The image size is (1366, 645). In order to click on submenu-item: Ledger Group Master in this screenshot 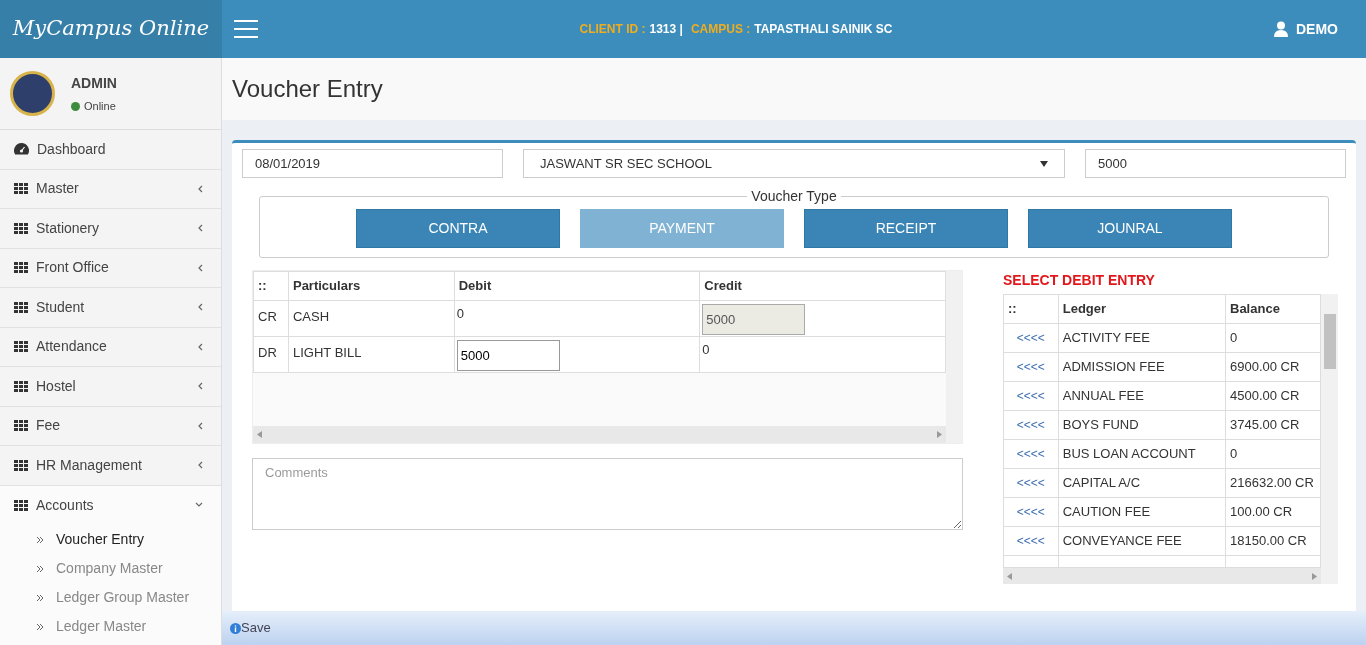, I will do `click(110, 597)`.